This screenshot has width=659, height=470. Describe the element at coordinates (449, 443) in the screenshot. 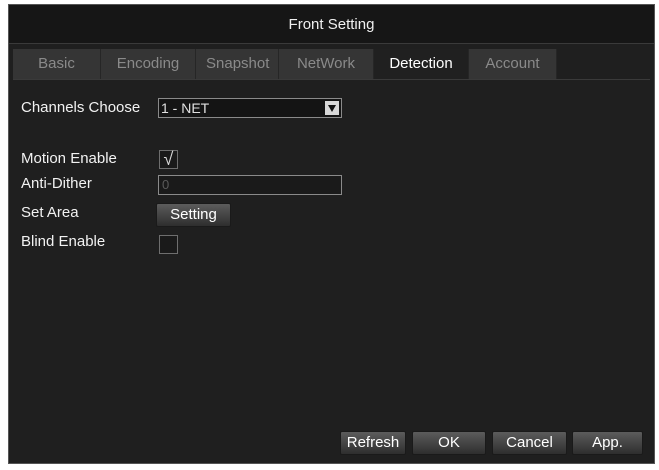

I see `ok-button: OK` at that location.